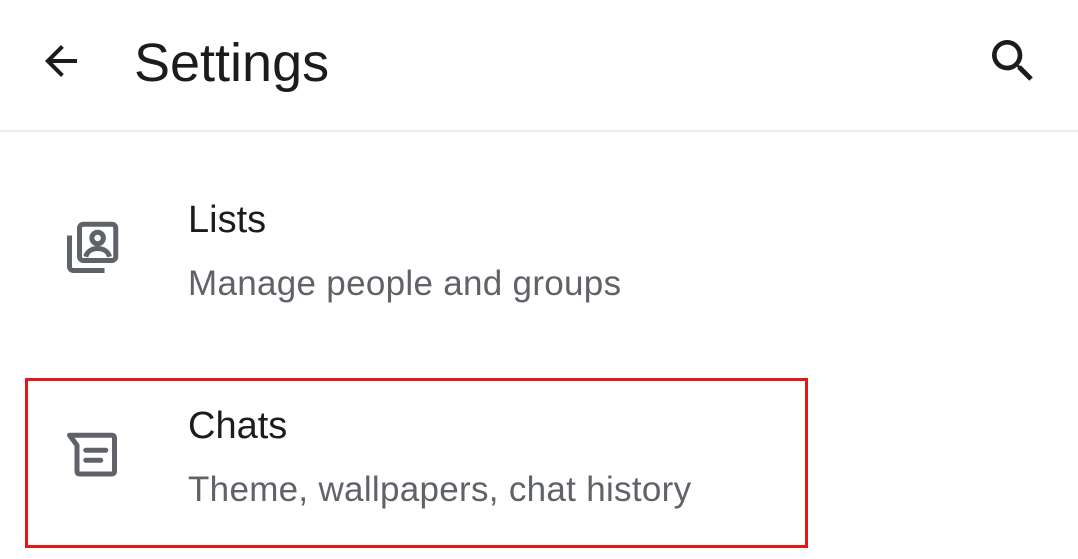 This screenshot has height=559, width=1078. I want to click on settings-item-subtitle: Manage people and groups, so click(405, 283).